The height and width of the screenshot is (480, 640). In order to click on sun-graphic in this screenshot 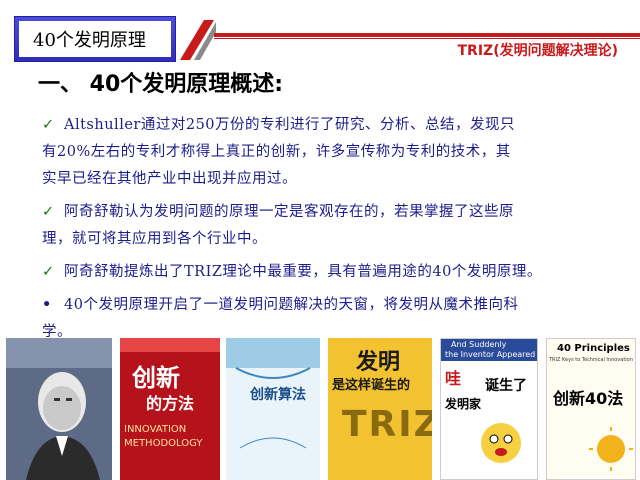, I will do `click(611, 449)`.